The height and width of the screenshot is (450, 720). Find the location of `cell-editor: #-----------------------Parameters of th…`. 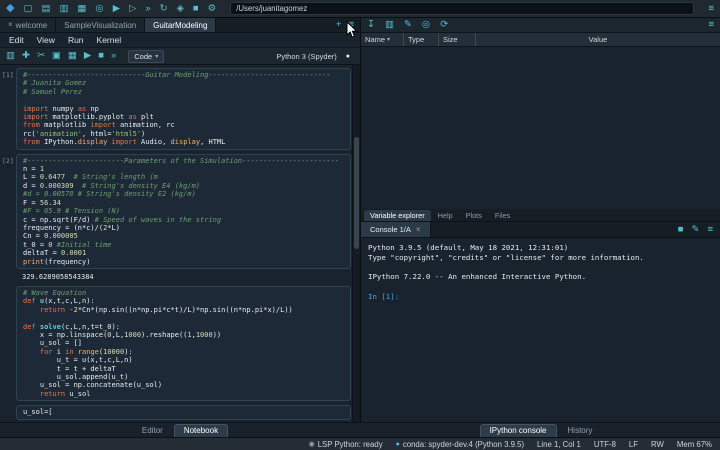

cell-editor: #-----------------------Parameters of th… is located at coordinates (183, 211).